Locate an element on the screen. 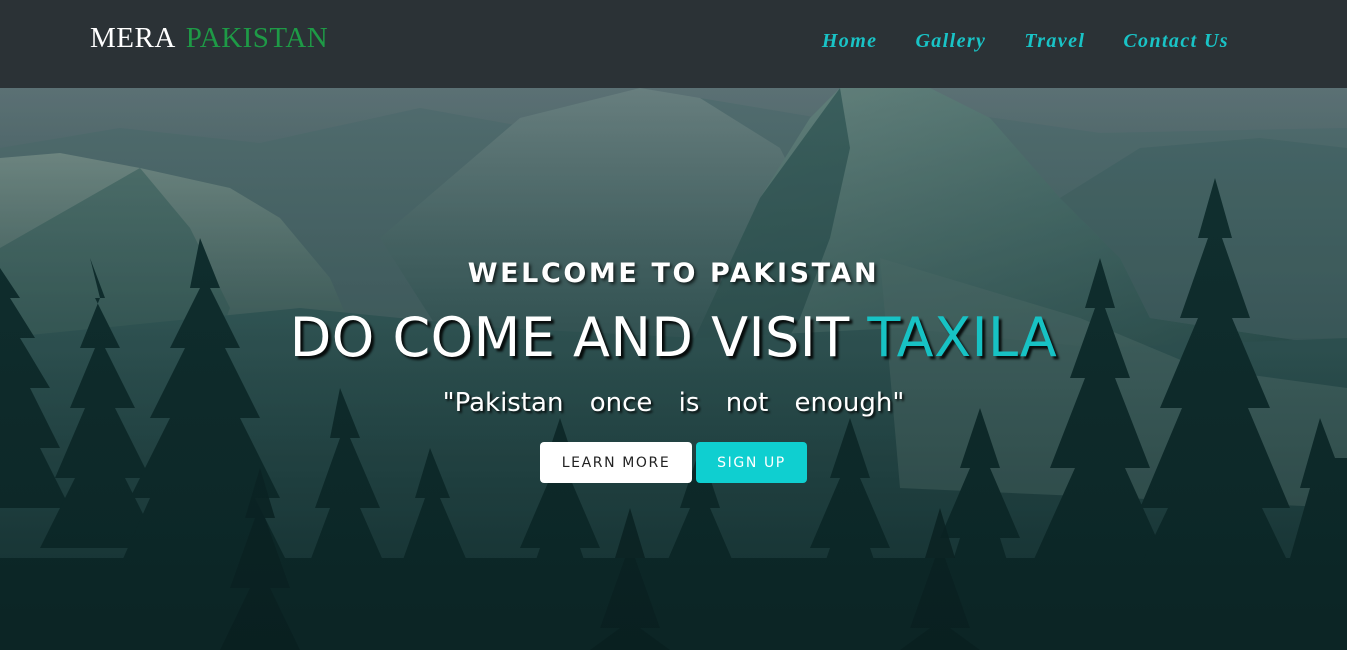  nav-menu: Home Gallery Travel Contact Us is located at coordinates (1025, 41).